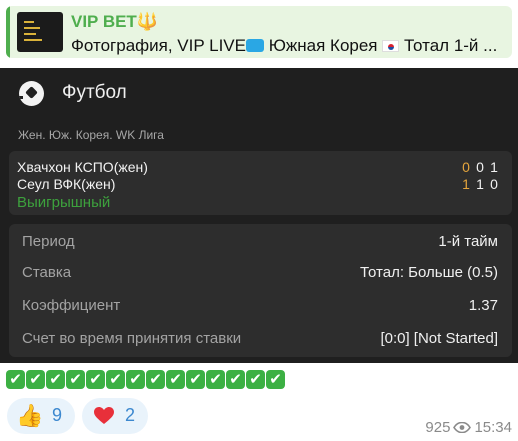  What do you see at coordinates (483, 305) in the screenshot?
I see `detail-value: 1.37` at bounding box center [483, 305].